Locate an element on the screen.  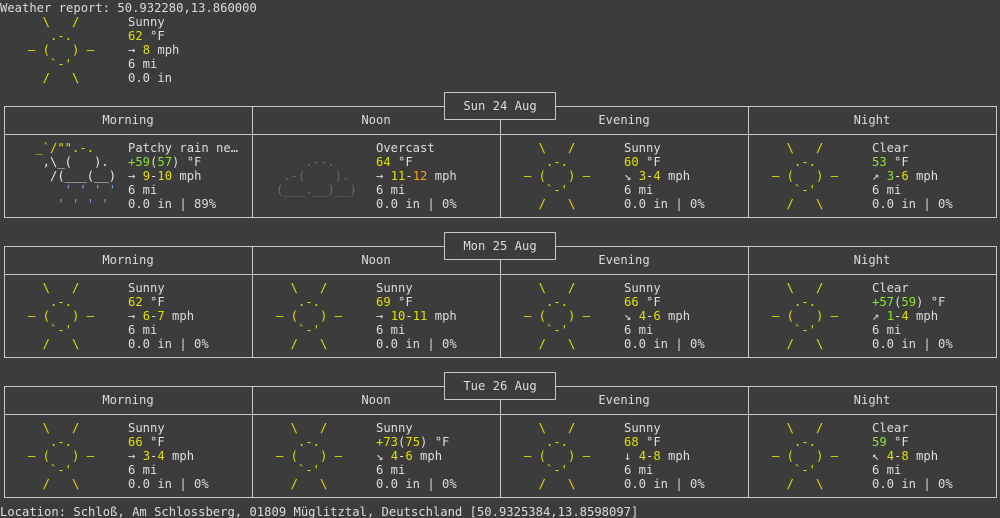
temperature: 53 °F is located at coordinates (890, 162).